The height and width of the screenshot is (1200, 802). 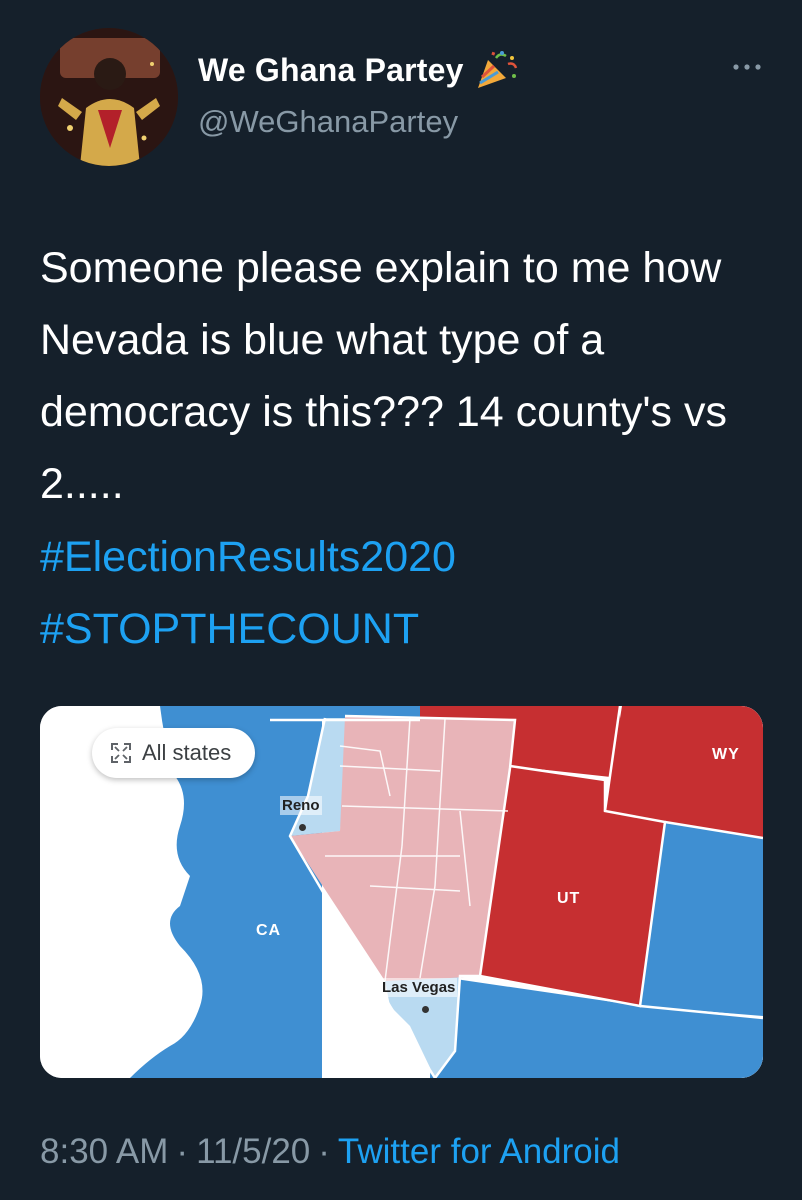 I want to click on user-handle: @WeGhanaPartey, so click(x=328, y=122).